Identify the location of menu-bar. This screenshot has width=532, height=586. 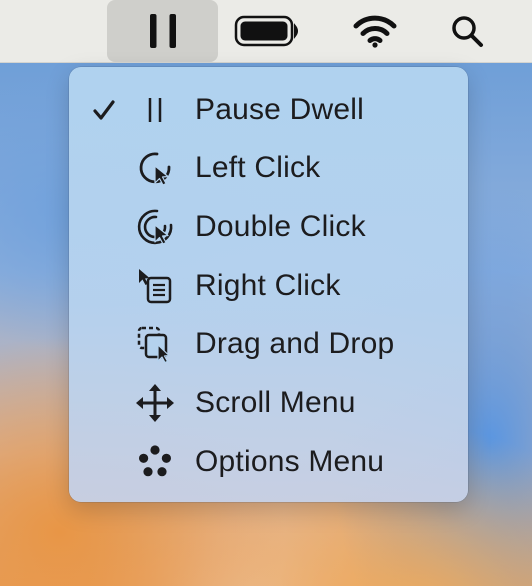
(266, 31).